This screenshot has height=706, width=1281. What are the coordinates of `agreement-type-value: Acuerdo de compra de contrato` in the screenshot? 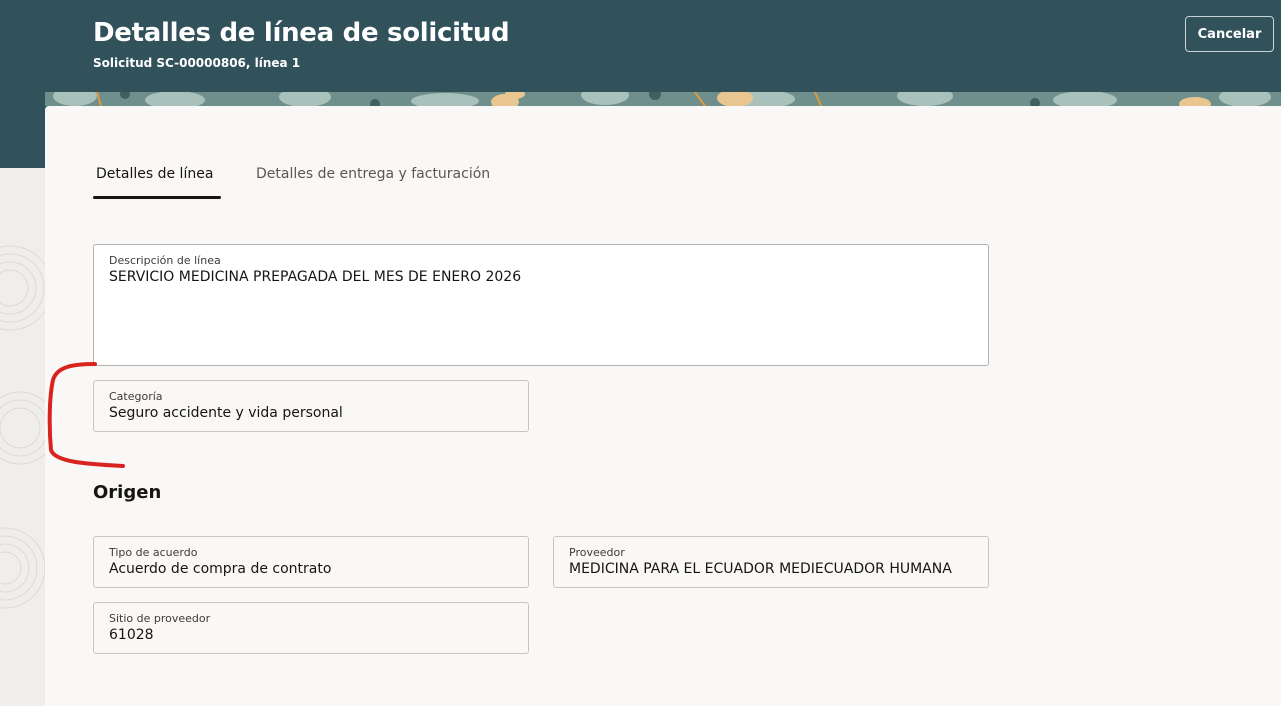 It's located at (220, 569).